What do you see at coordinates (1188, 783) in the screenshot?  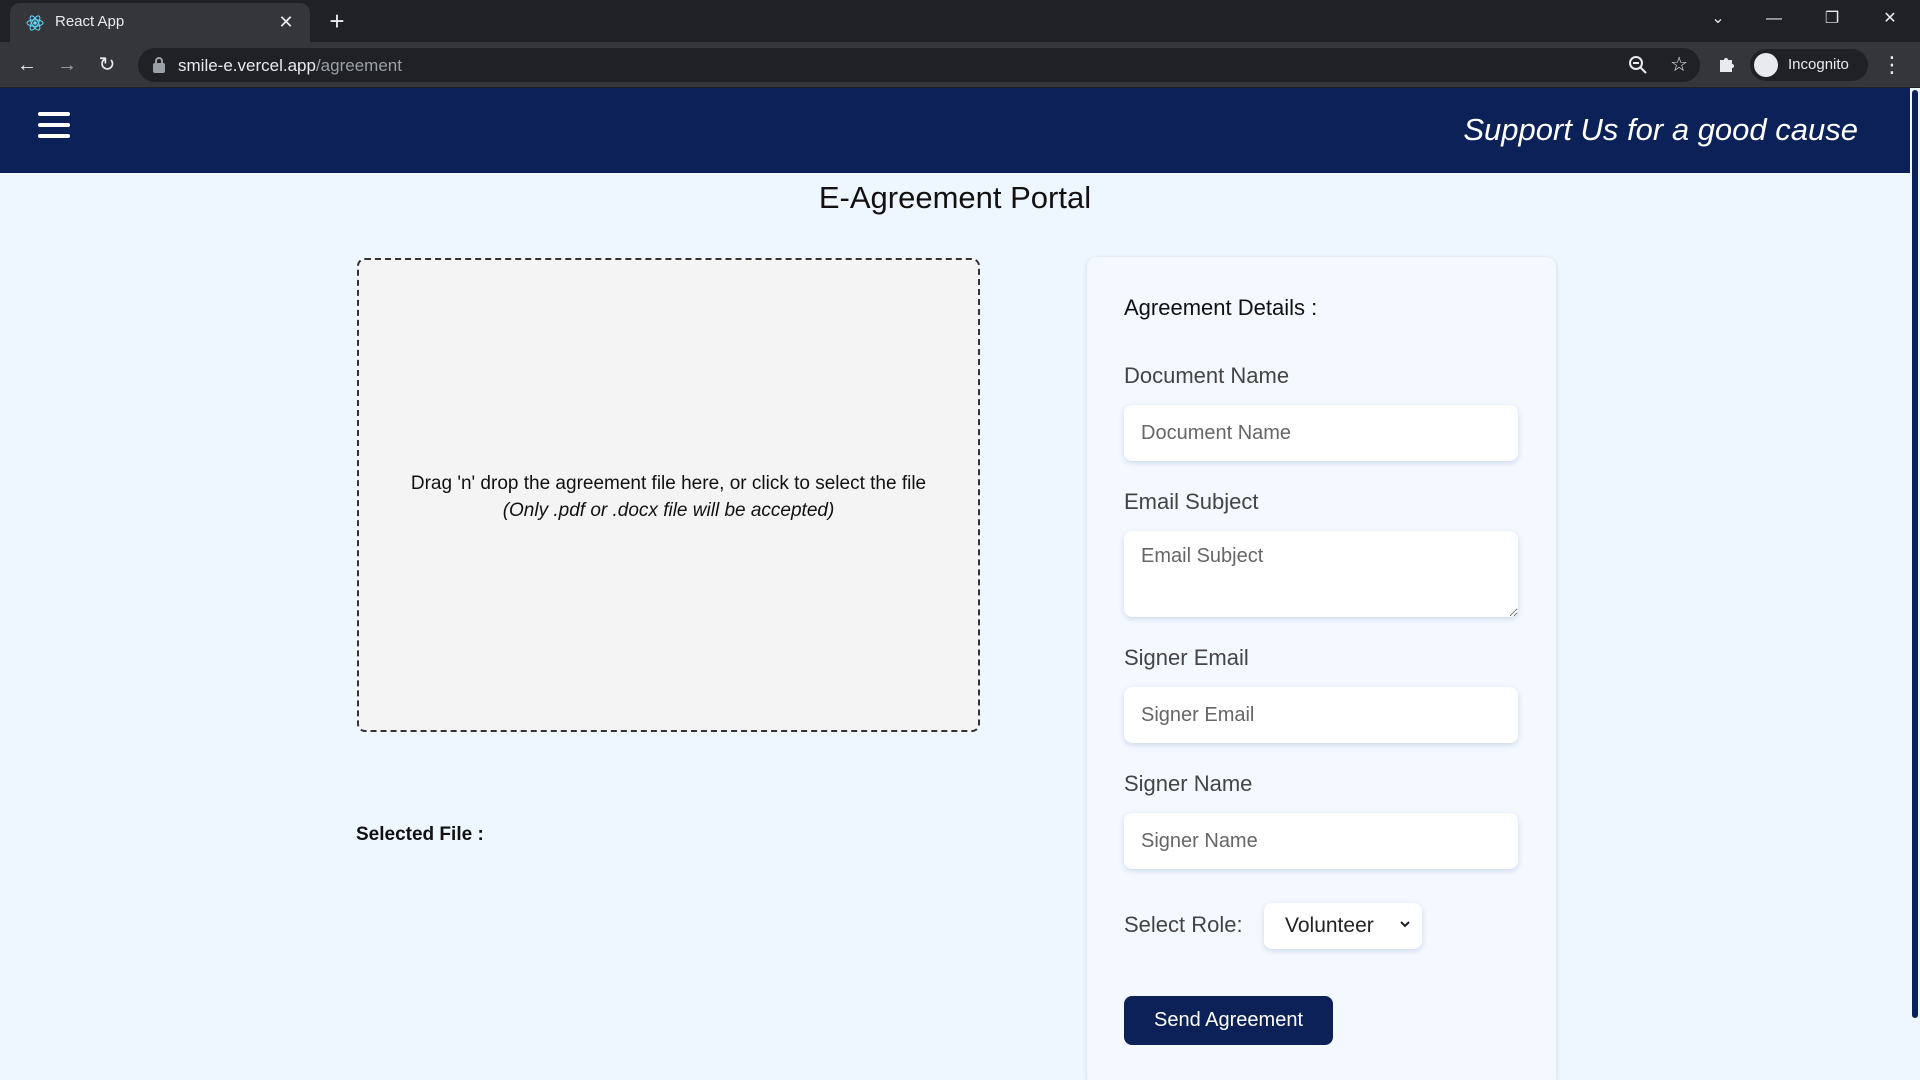 I see `signer-name-label: Signer Name` at bounding box center [1188, 783].